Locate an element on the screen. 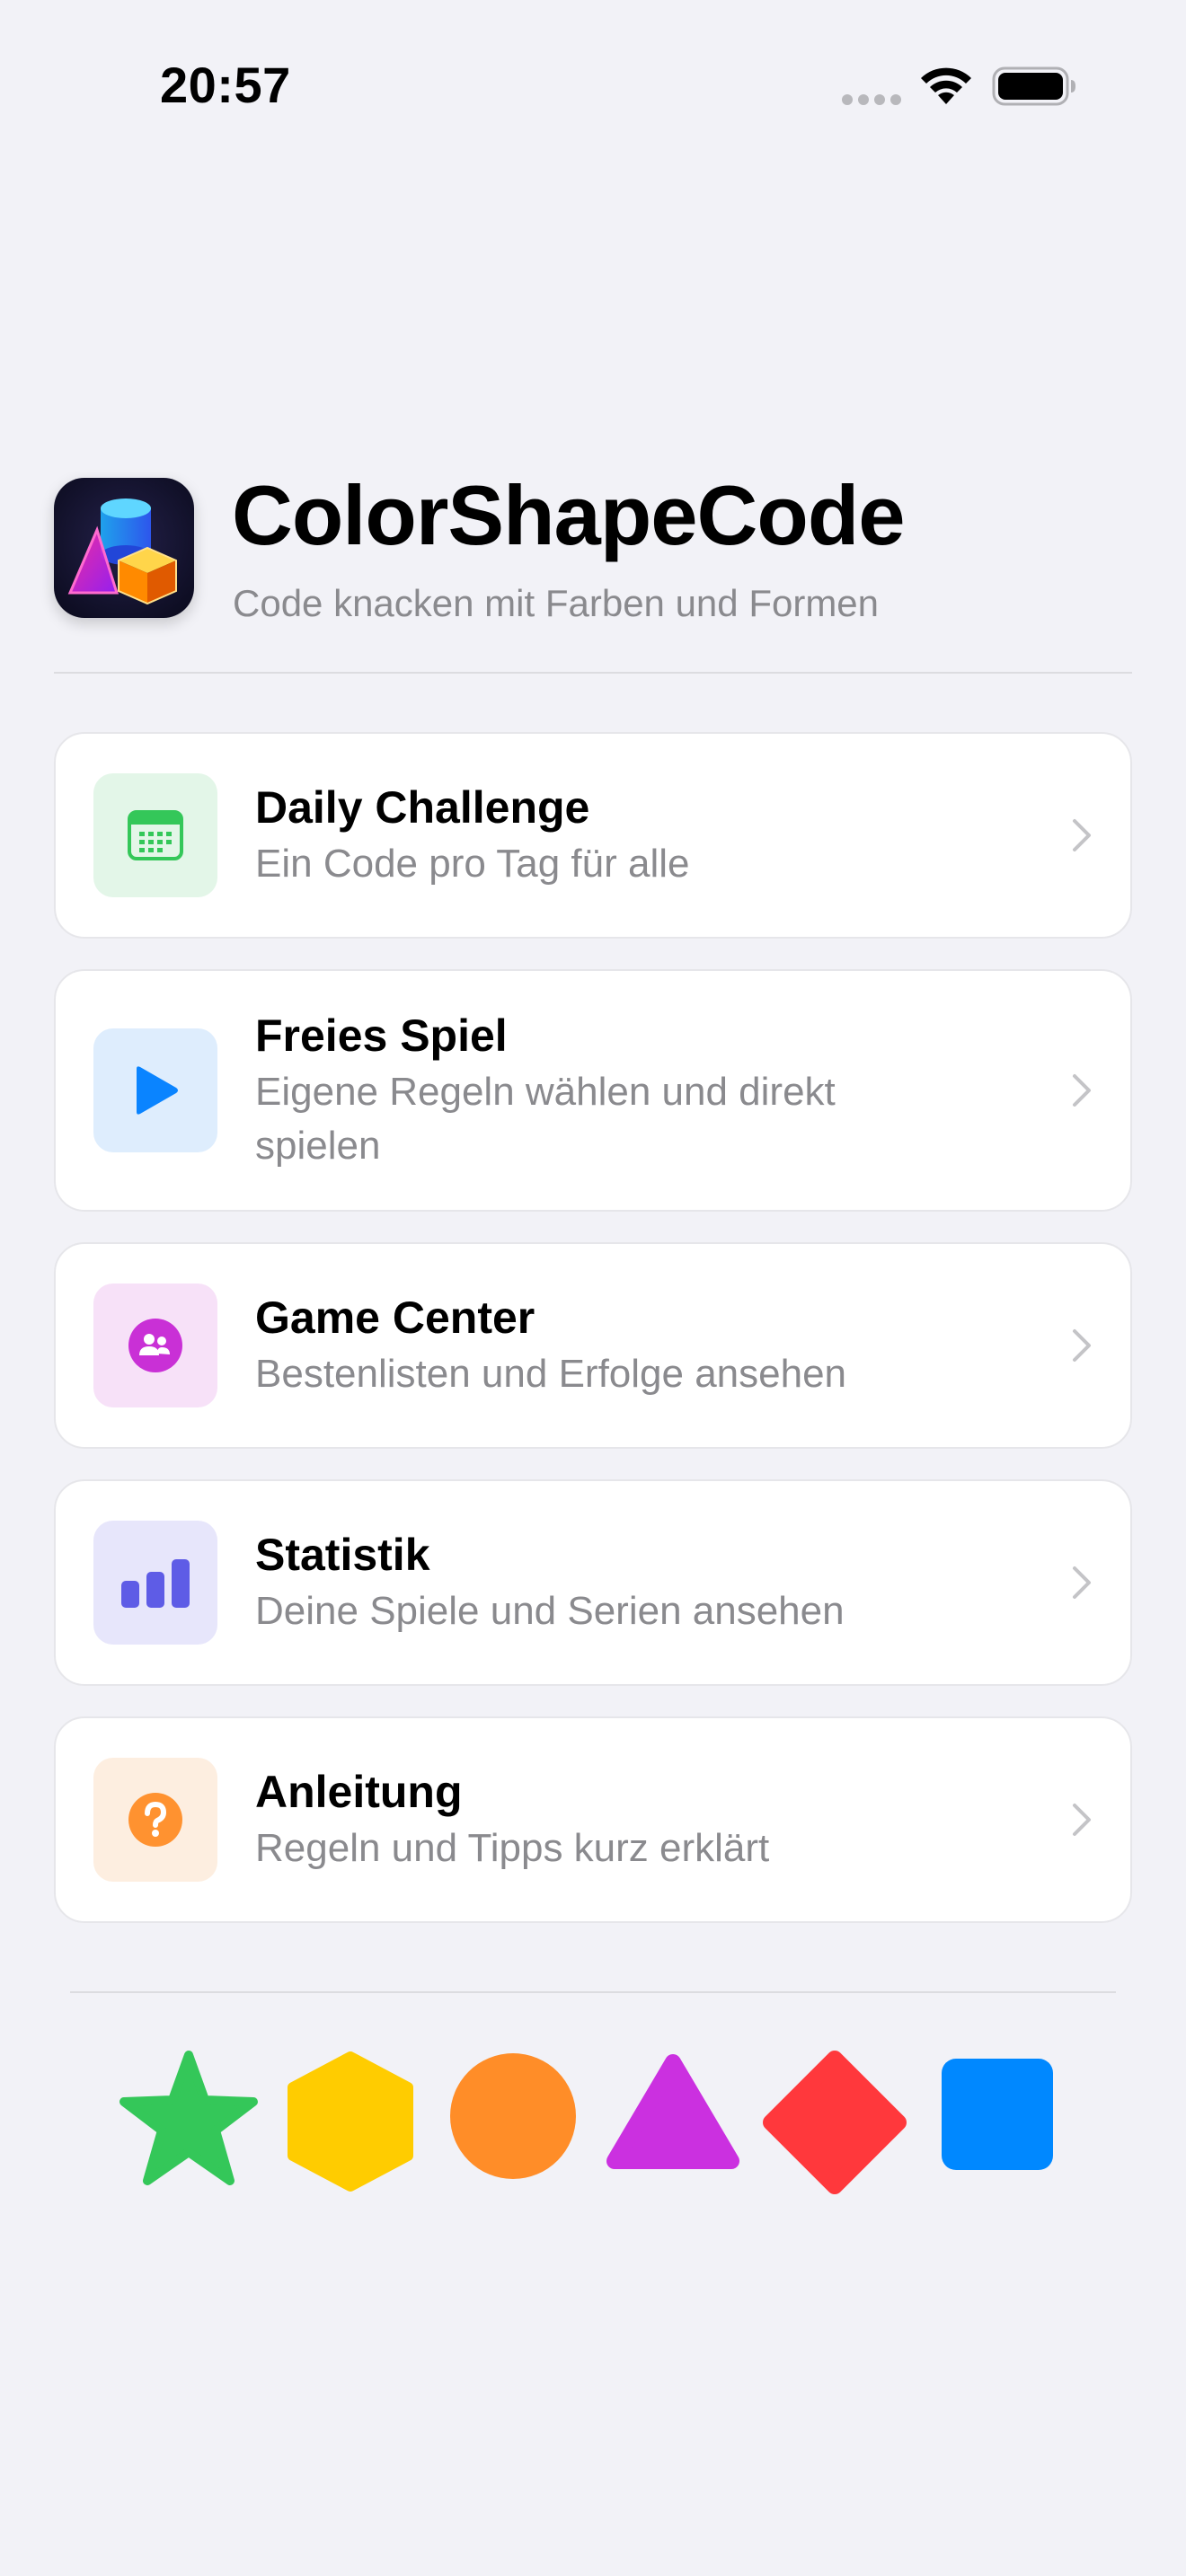 Image resolution: width=1186 pixels, height=2576 pixels. menu-item-title: Statistik is located at coordinates (342, 1555).